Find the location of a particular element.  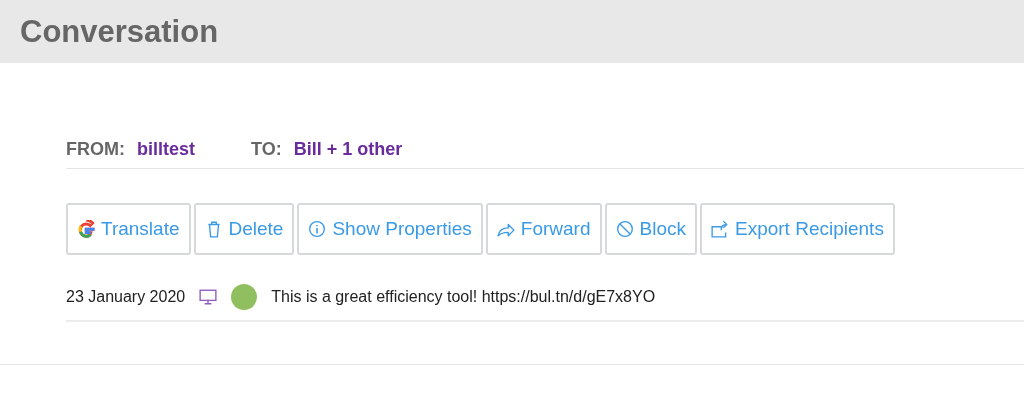

export-icon is located at coordinates (720, 229).